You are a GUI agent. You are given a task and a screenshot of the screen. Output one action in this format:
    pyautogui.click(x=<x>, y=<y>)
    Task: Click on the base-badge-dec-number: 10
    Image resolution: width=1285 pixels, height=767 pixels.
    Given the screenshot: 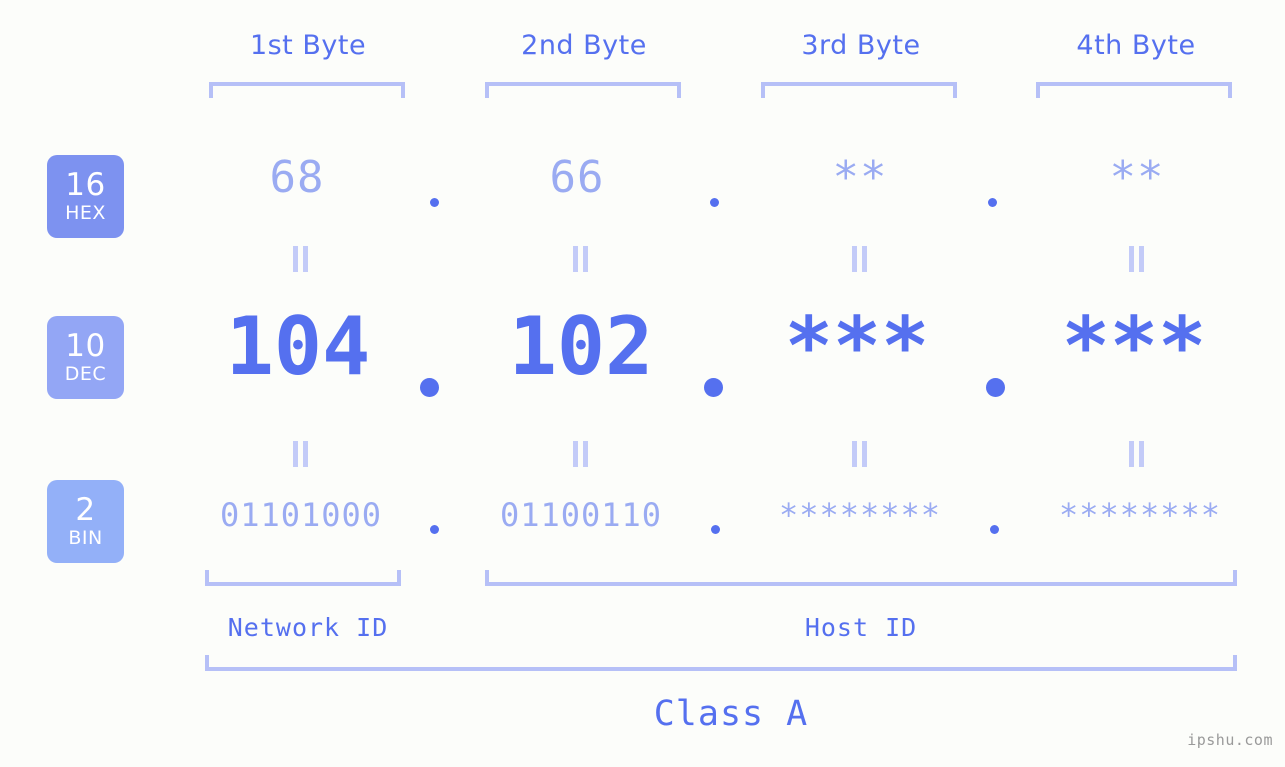 What is the action you would take?
    pyautogui.click(x=85, y=346)
    